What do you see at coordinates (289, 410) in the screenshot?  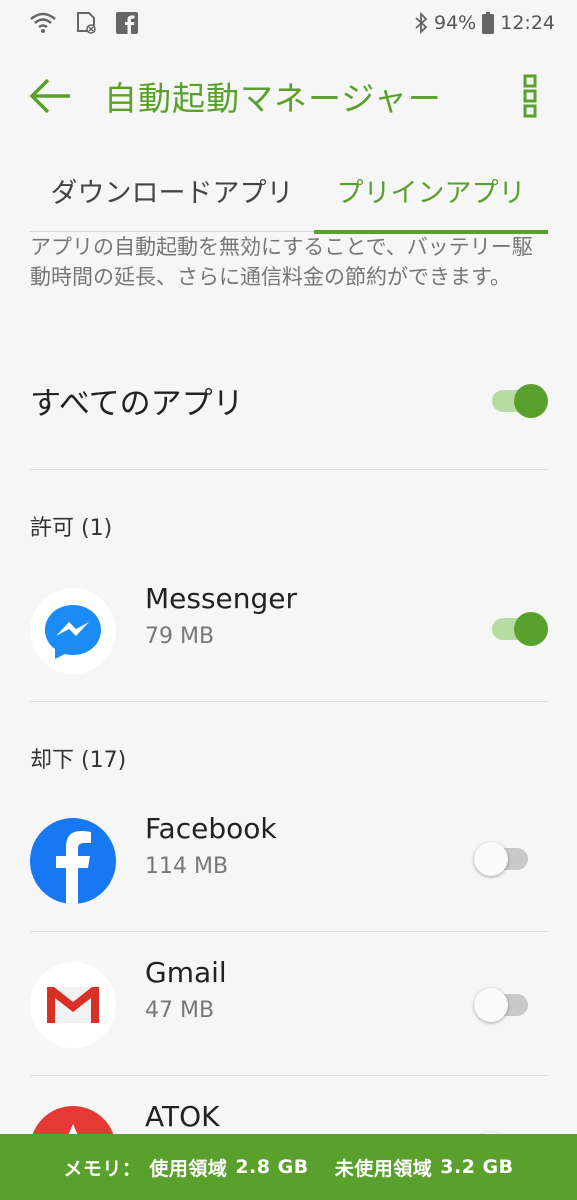 I see `all-apps-row: すべてのアプリ` at bounding box center [289, 410].